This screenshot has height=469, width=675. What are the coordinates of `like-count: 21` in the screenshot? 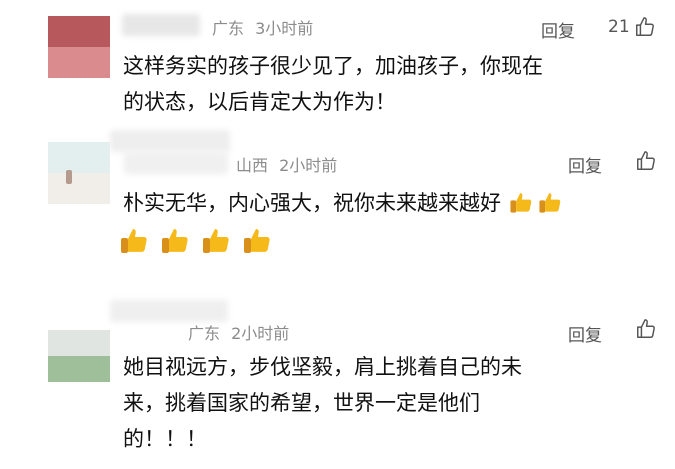 It's located at (619, 27).